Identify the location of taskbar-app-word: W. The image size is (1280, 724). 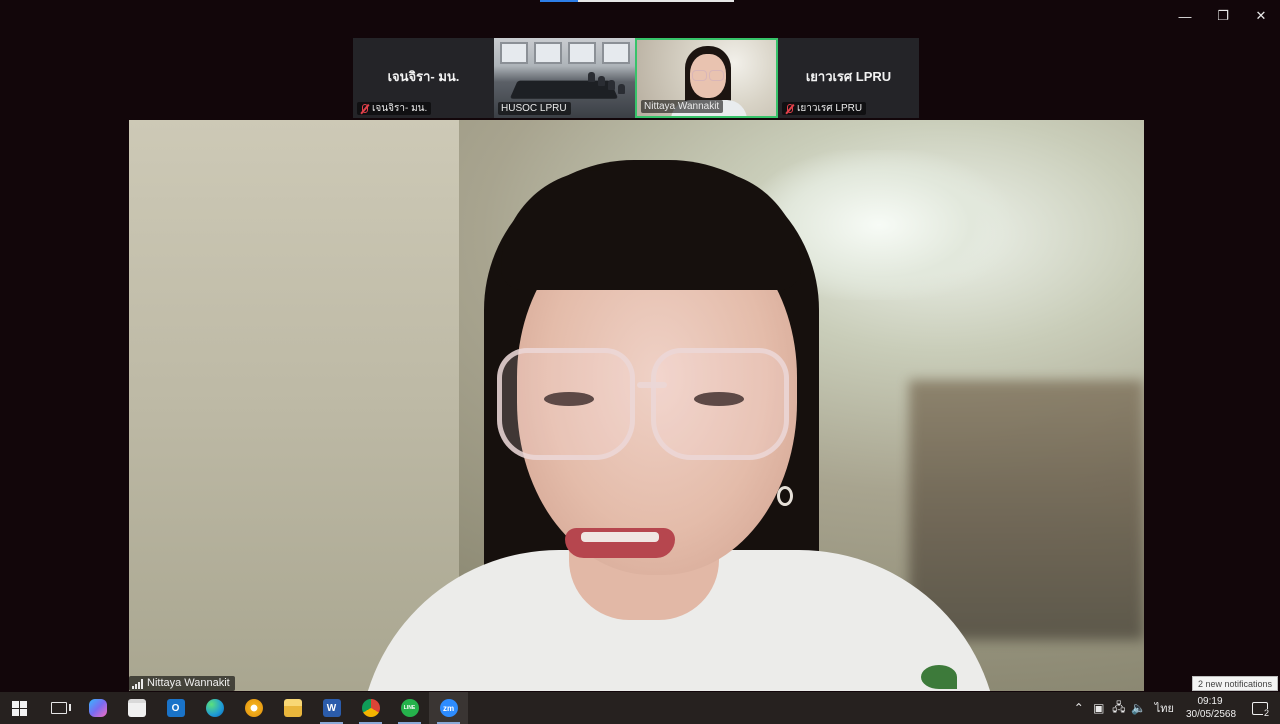
(331, 708).